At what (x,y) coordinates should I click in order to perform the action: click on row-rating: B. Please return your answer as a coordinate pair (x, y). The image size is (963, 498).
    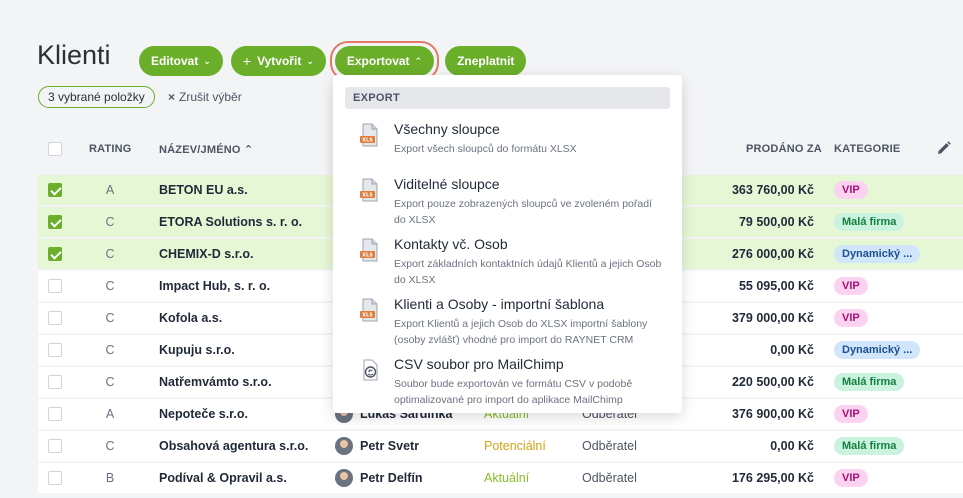
    Looking at the image, I should click on (110, 478).